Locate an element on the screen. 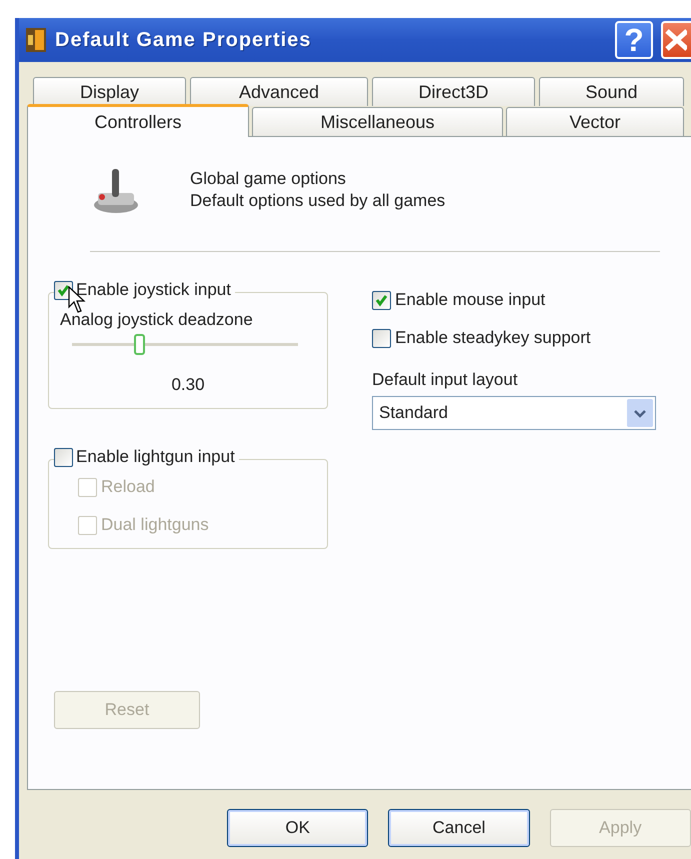 The image size is (691, 859). tab: Vector is located at coordinates (595, 121).